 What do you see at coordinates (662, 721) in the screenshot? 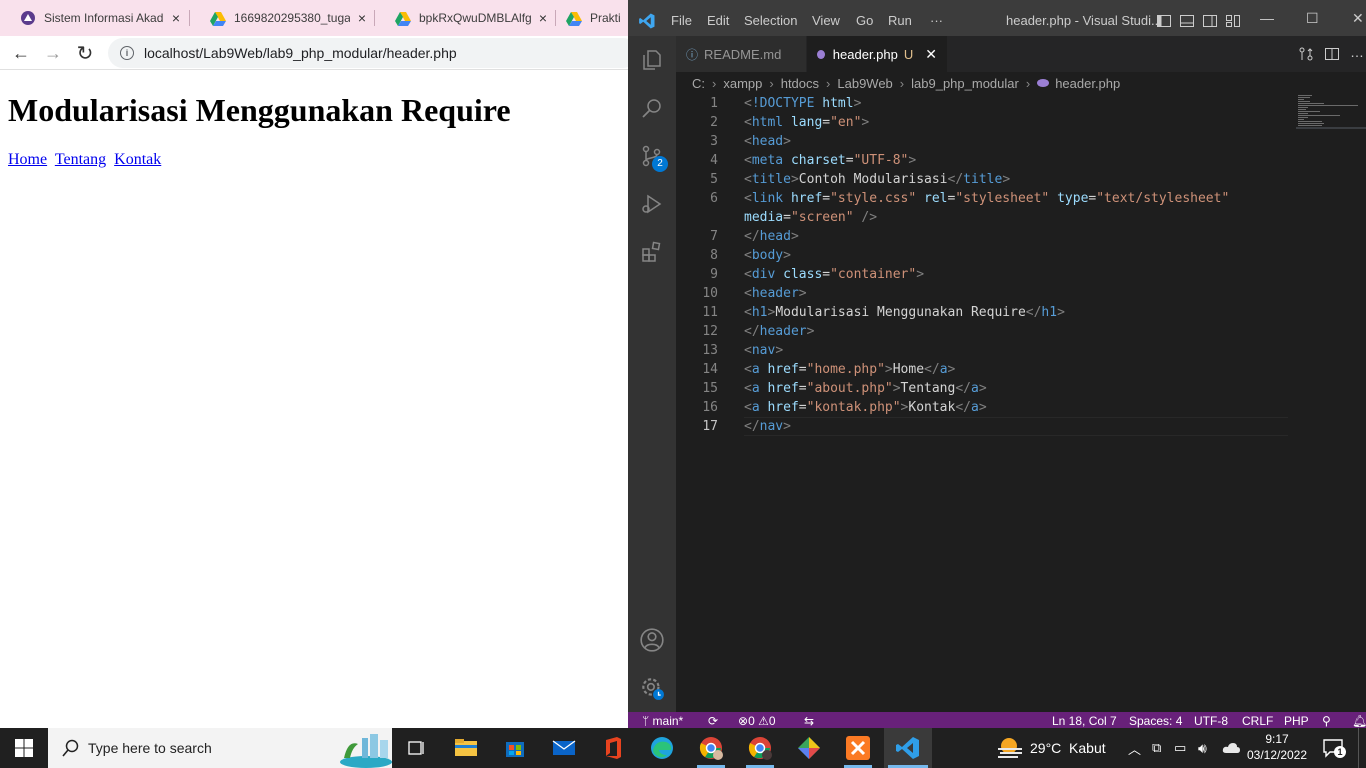
I see `branch-indicator: ᛘ main*` at bounding box center [662, 721].